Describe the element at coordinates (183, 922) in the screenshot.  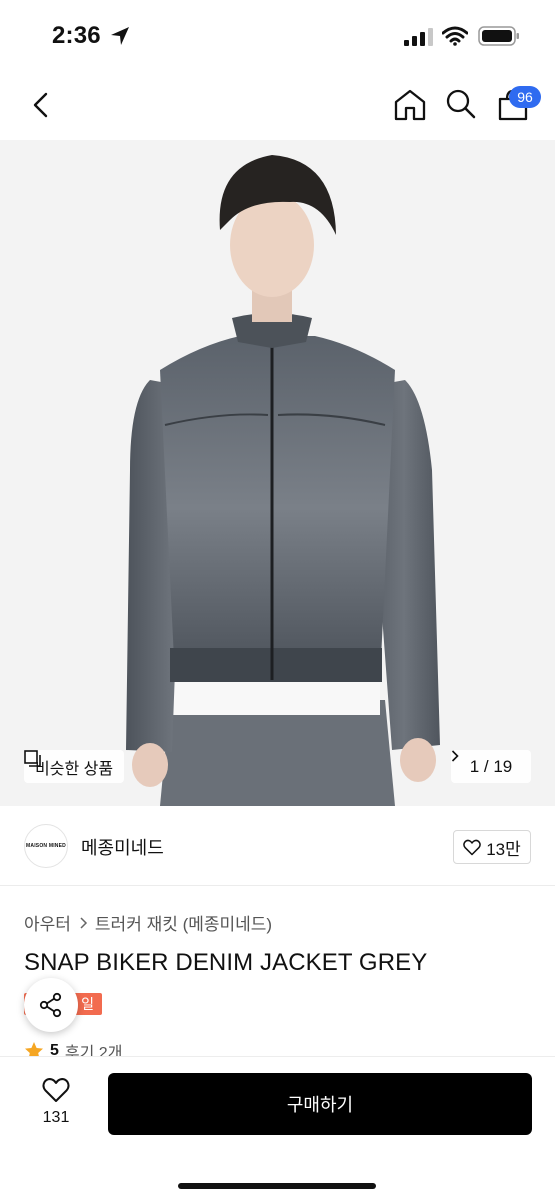
I see `breadcrumb-item: 트러커 재킷 (메종미네드)` at that location.